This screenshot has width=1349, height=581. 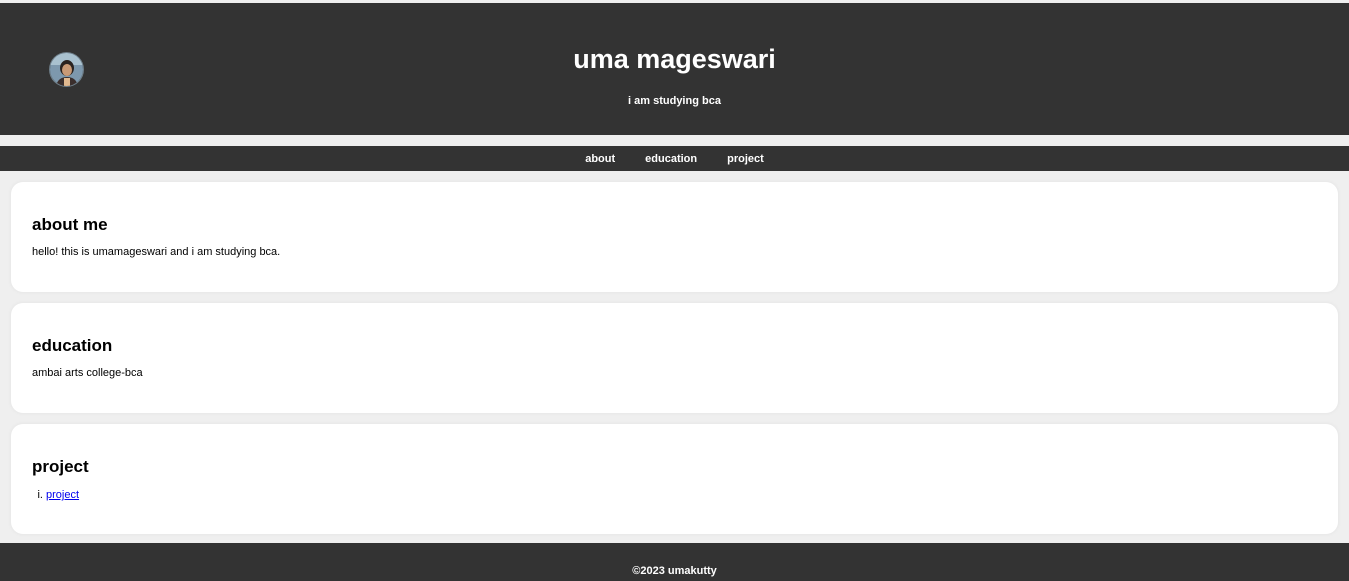 What do you see at coordinates (62, 495) in the screenshot?
I see `project-link: project` at bounding box center [62, 495].